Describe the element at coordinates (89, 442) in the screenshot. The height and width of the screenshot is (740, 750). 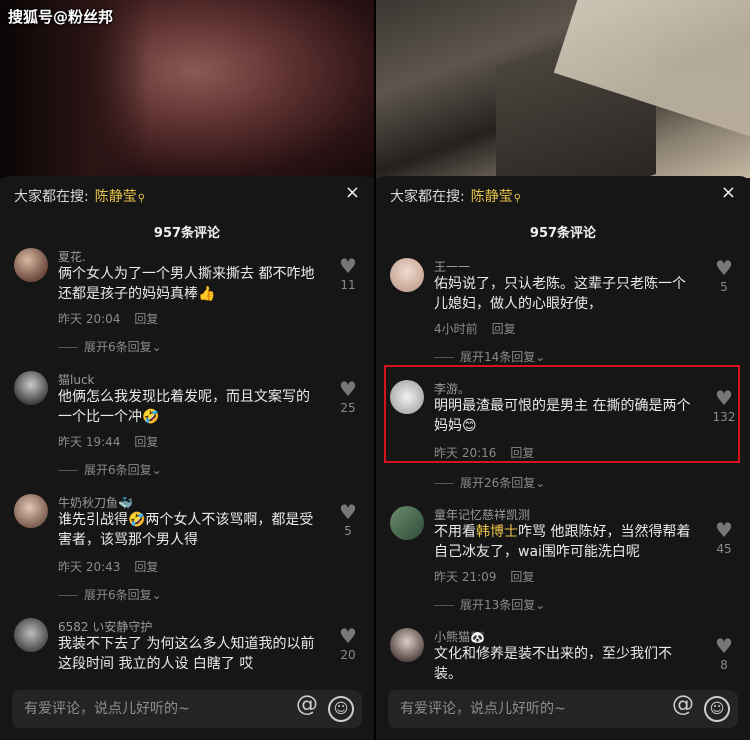
I see `comment-time: 昨天 19:44` at that location.